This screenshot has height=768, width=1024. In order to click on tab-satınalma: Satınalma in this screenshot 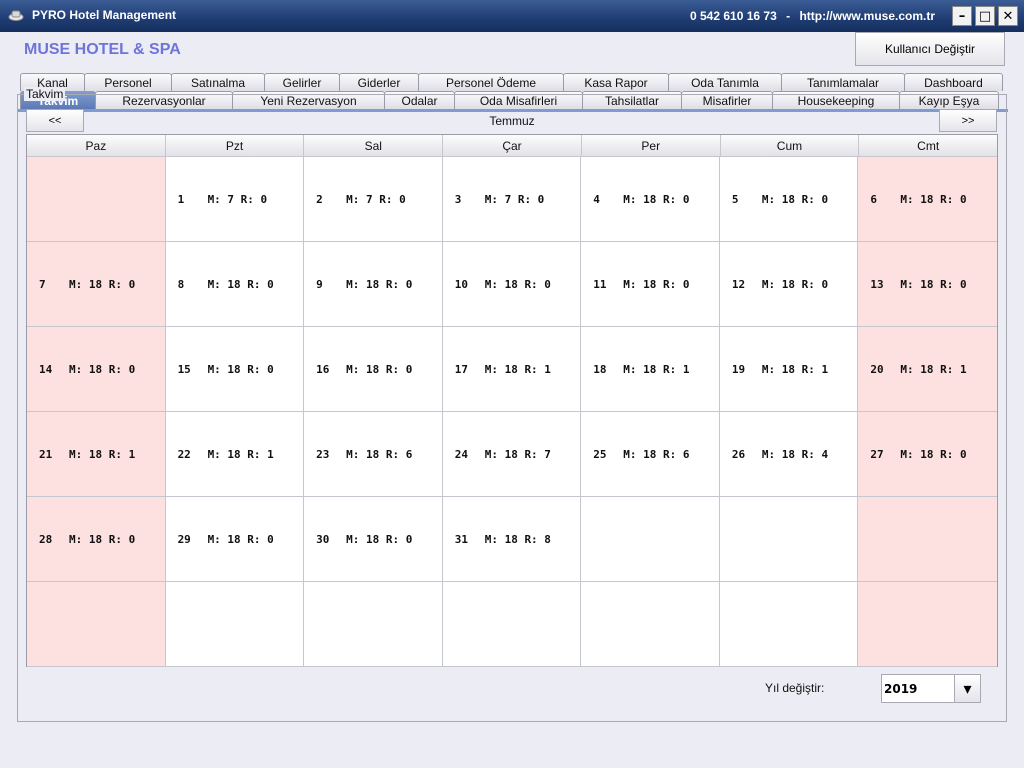, I will do `click(218, 82)`.